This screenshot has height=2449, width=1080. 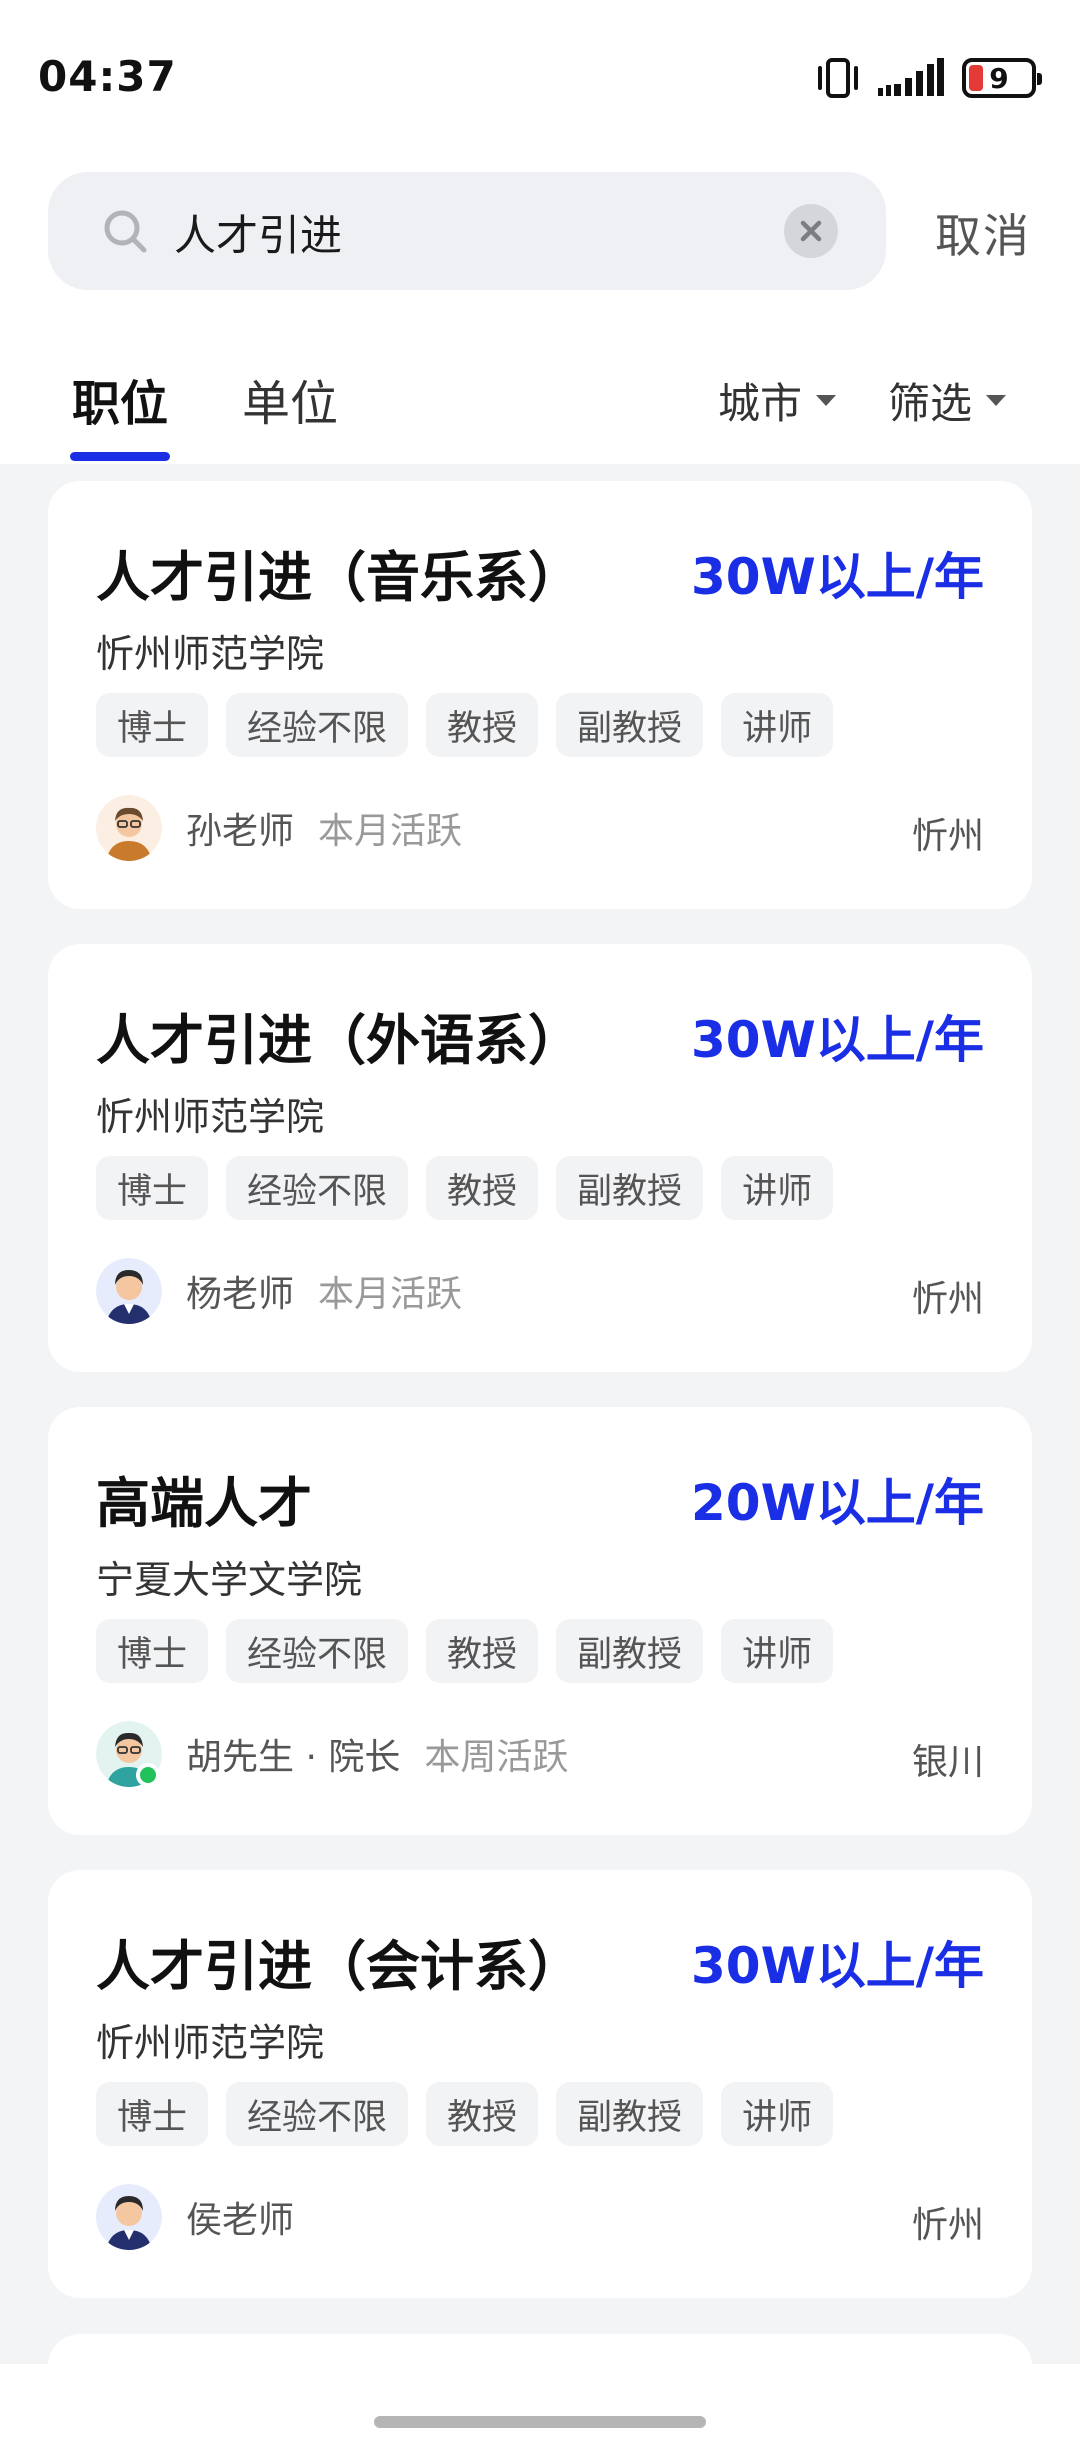 I want to click on recruiter-info: 杨老师 本月活跃, so click(x=279, y=1291).